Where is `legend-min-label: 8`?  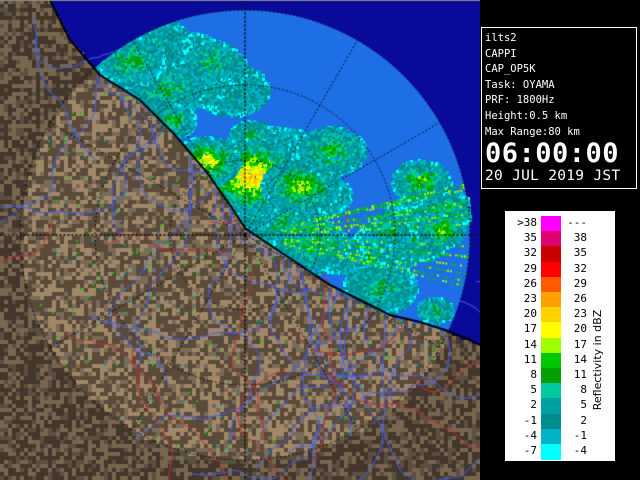
legend-min-label: 8 is located at coordinates (533, 374).